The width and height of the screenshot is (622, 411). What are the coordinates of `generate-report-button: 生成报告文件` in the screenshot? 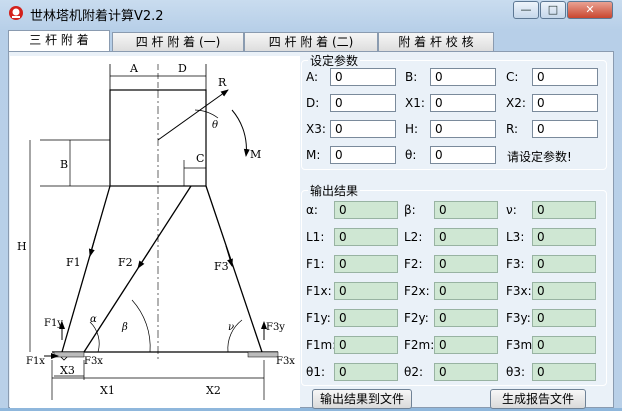 It's located at (538, 399).